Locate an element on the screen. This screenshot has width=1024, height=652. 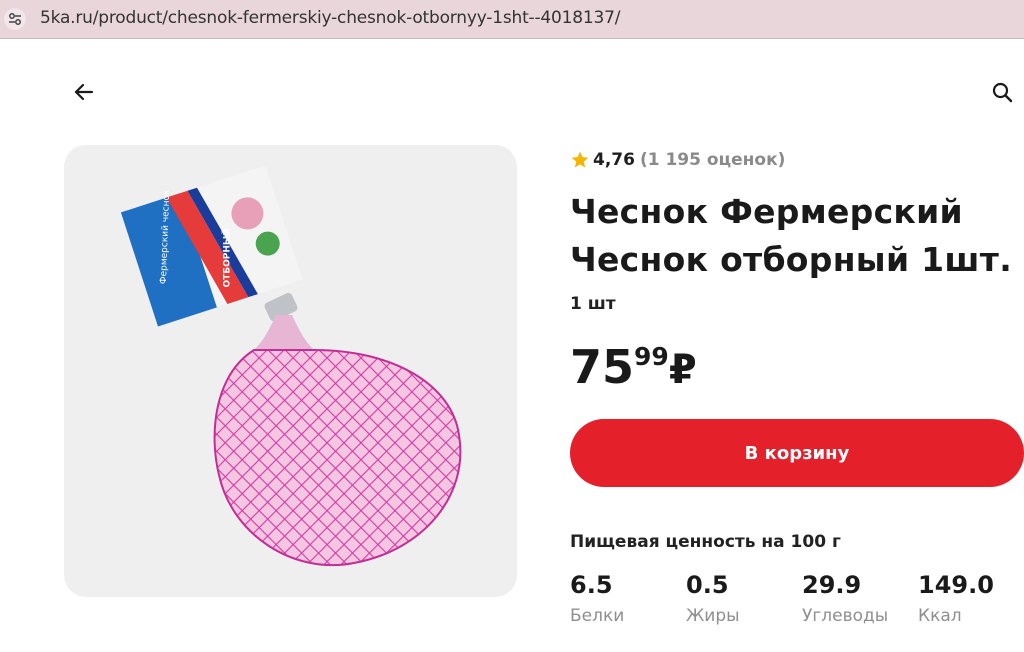
nutrition-label: Углеводы is located at coordinates (845, 616).